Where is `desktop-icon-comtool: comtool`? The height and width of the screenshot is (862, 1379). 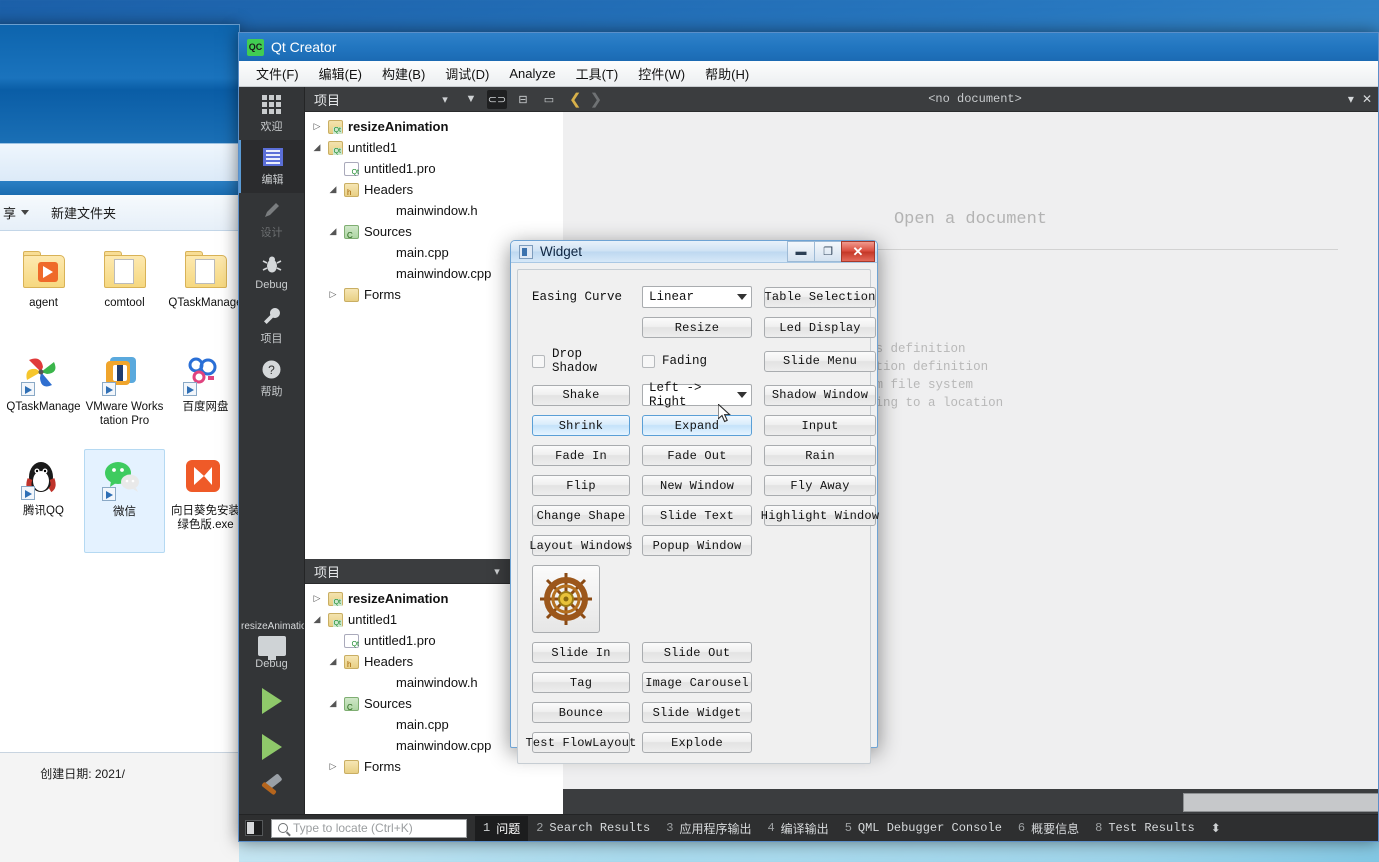
desktop-icon-comtool: comtool is located at coordinates (124, 293).